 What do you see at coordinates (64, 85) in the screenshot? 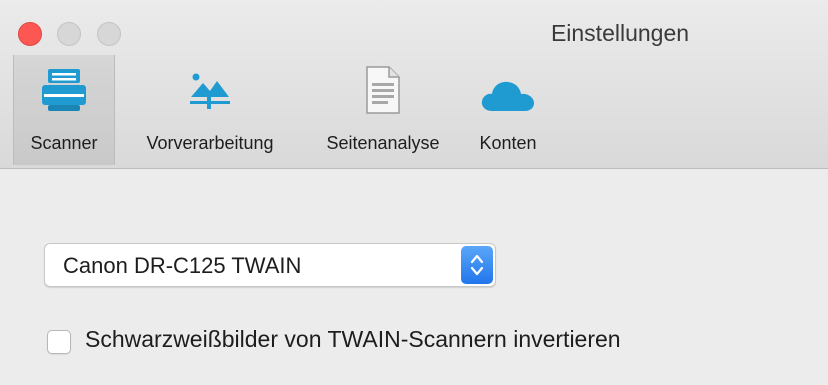
I see `scanner-icon` at bounding box center [64, 85].